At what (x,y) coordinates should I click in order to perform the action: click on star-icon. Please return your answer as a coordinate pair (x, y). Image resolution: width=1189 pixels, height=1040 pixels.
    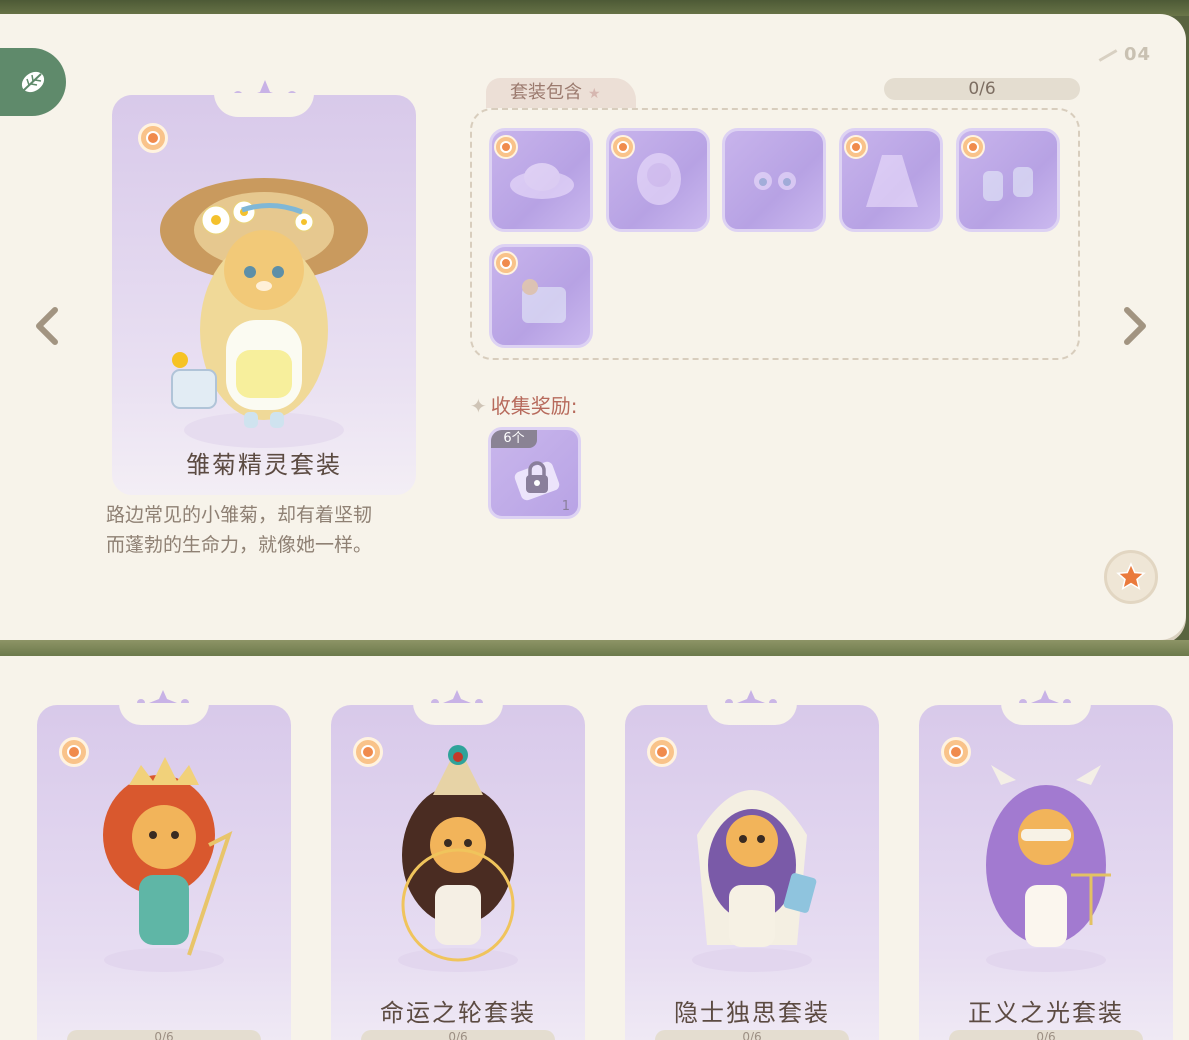
    Looking at the image, I should click on (1131, 576).